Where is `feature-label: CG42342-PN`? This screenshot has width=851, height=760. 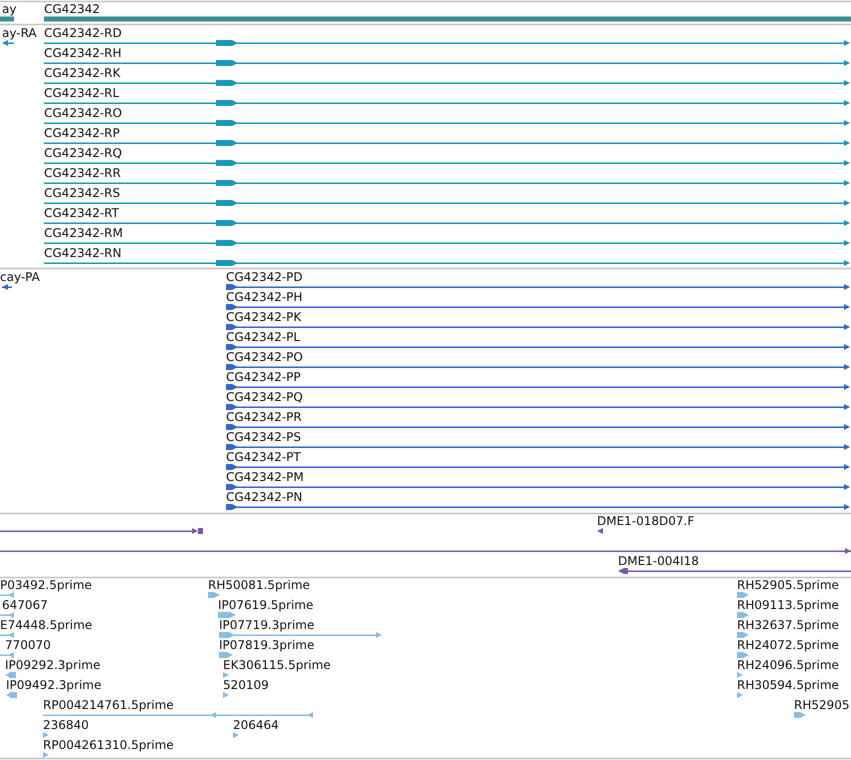 feature-label: CG42342-PN is located at coordinates (264, 497).